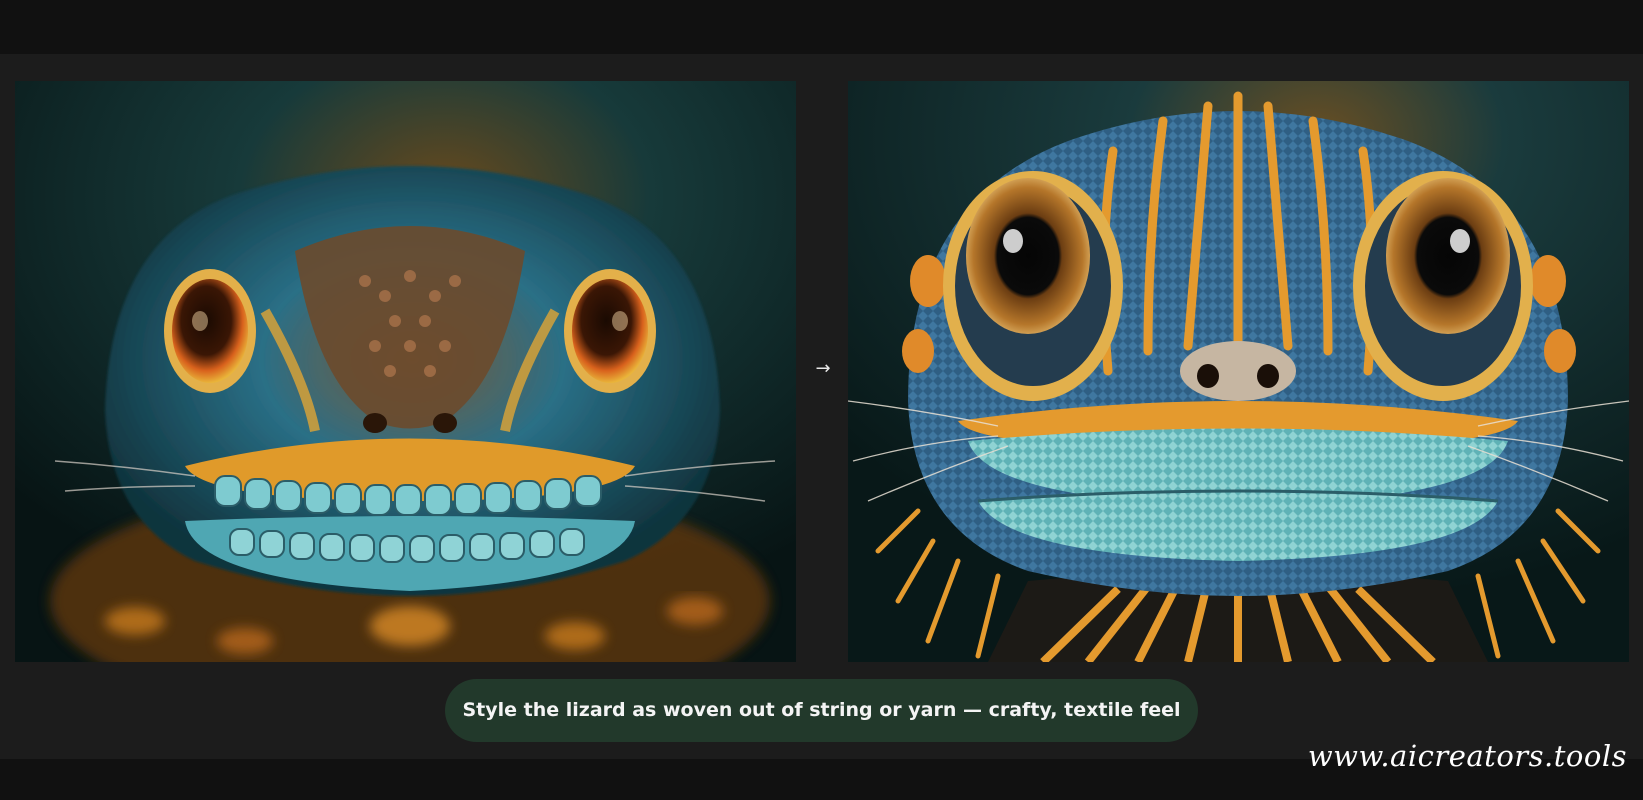 This screenshot has height=800, width=1643. What do you see at coordinates (823, 368) in the screenshot?
I see `arrow-right-icon: →` at bounding box center [823, 368].